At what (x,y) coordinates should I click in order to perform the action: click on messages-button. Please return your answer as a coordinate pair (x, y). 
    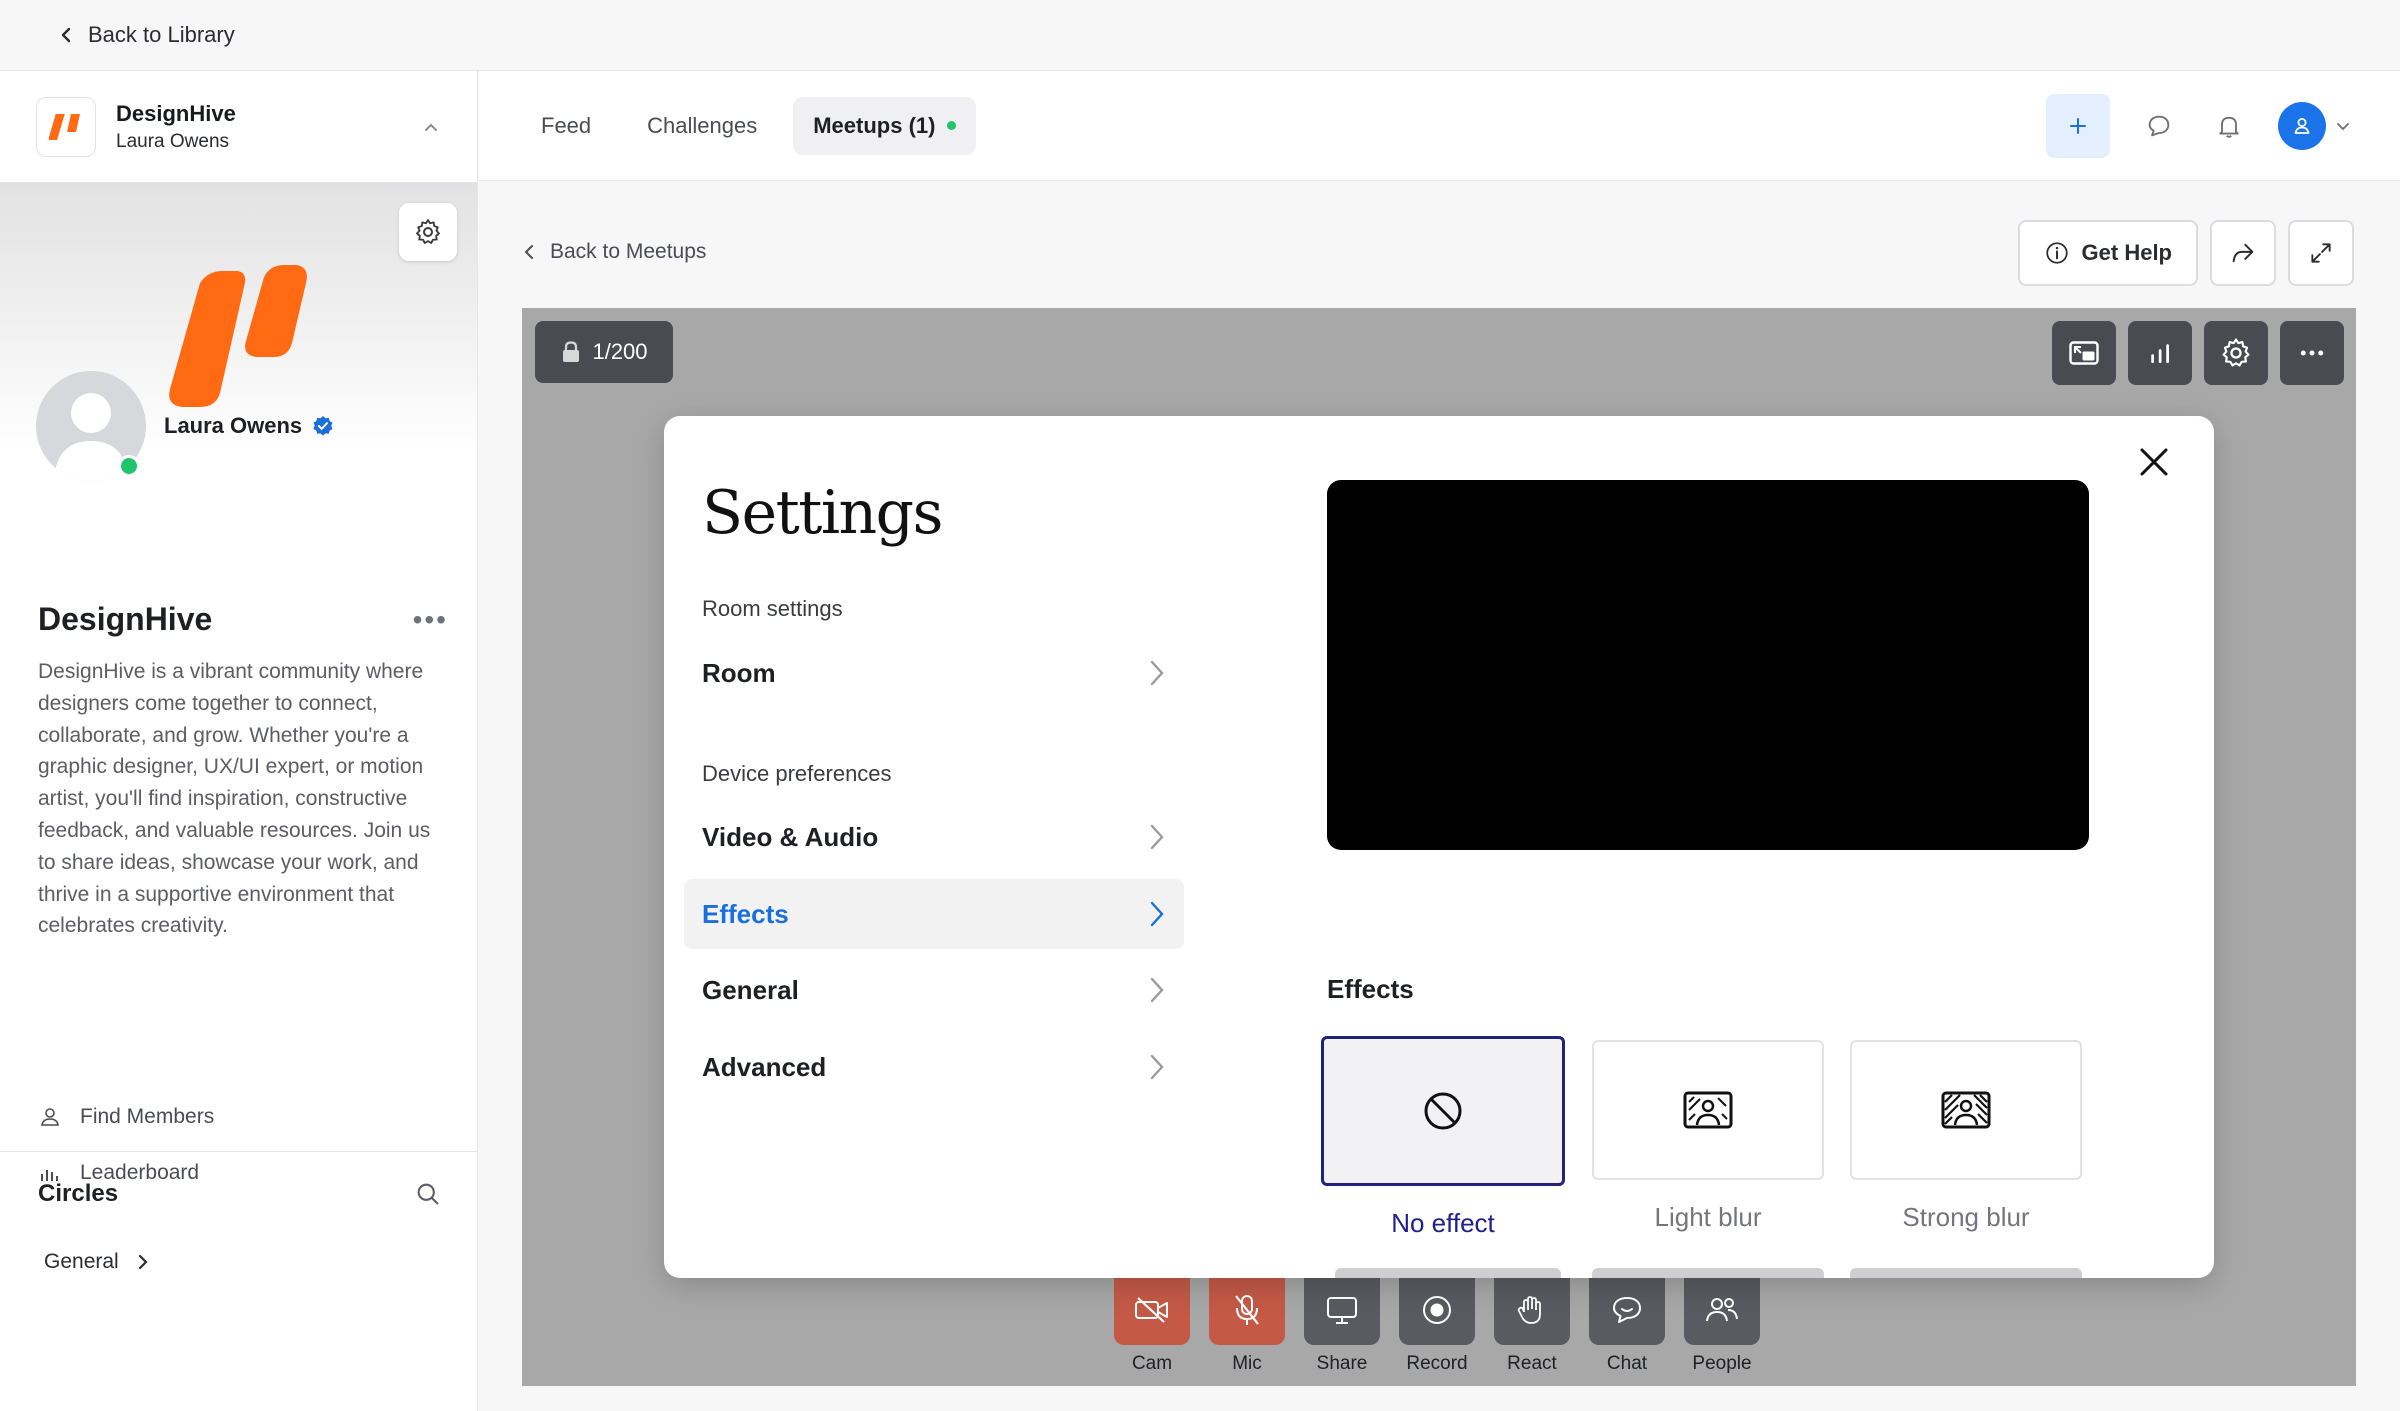
    Looking at the image, I should click on (2159, 126).